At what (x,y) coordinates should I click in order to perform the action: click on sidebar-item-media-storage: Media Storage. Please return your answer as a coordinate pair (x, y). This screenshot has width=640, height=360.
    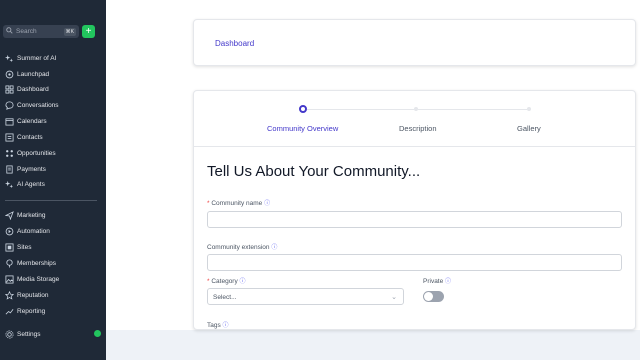
    Looking at the image, I should click on (32, 279).